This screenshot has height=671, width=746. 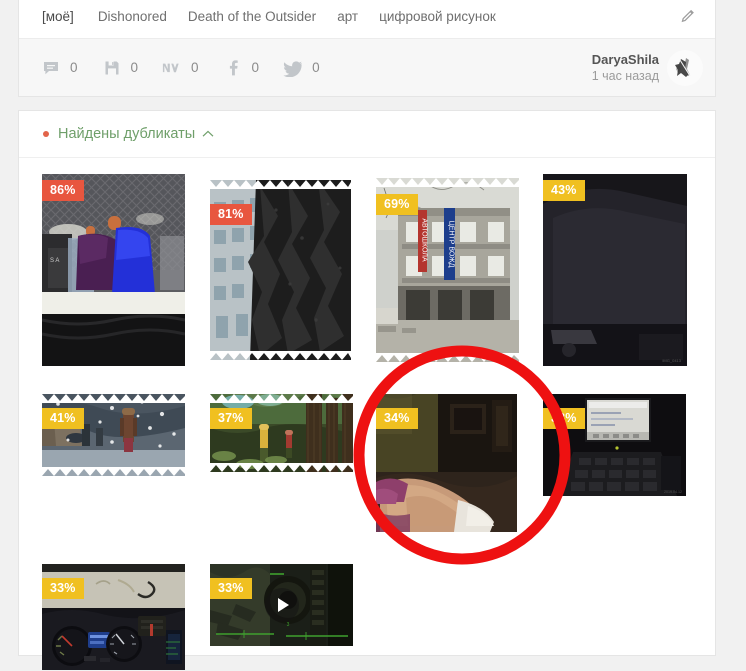 I want to click on duplicate-thumb-34: 34%, so click(x=446, y=460).